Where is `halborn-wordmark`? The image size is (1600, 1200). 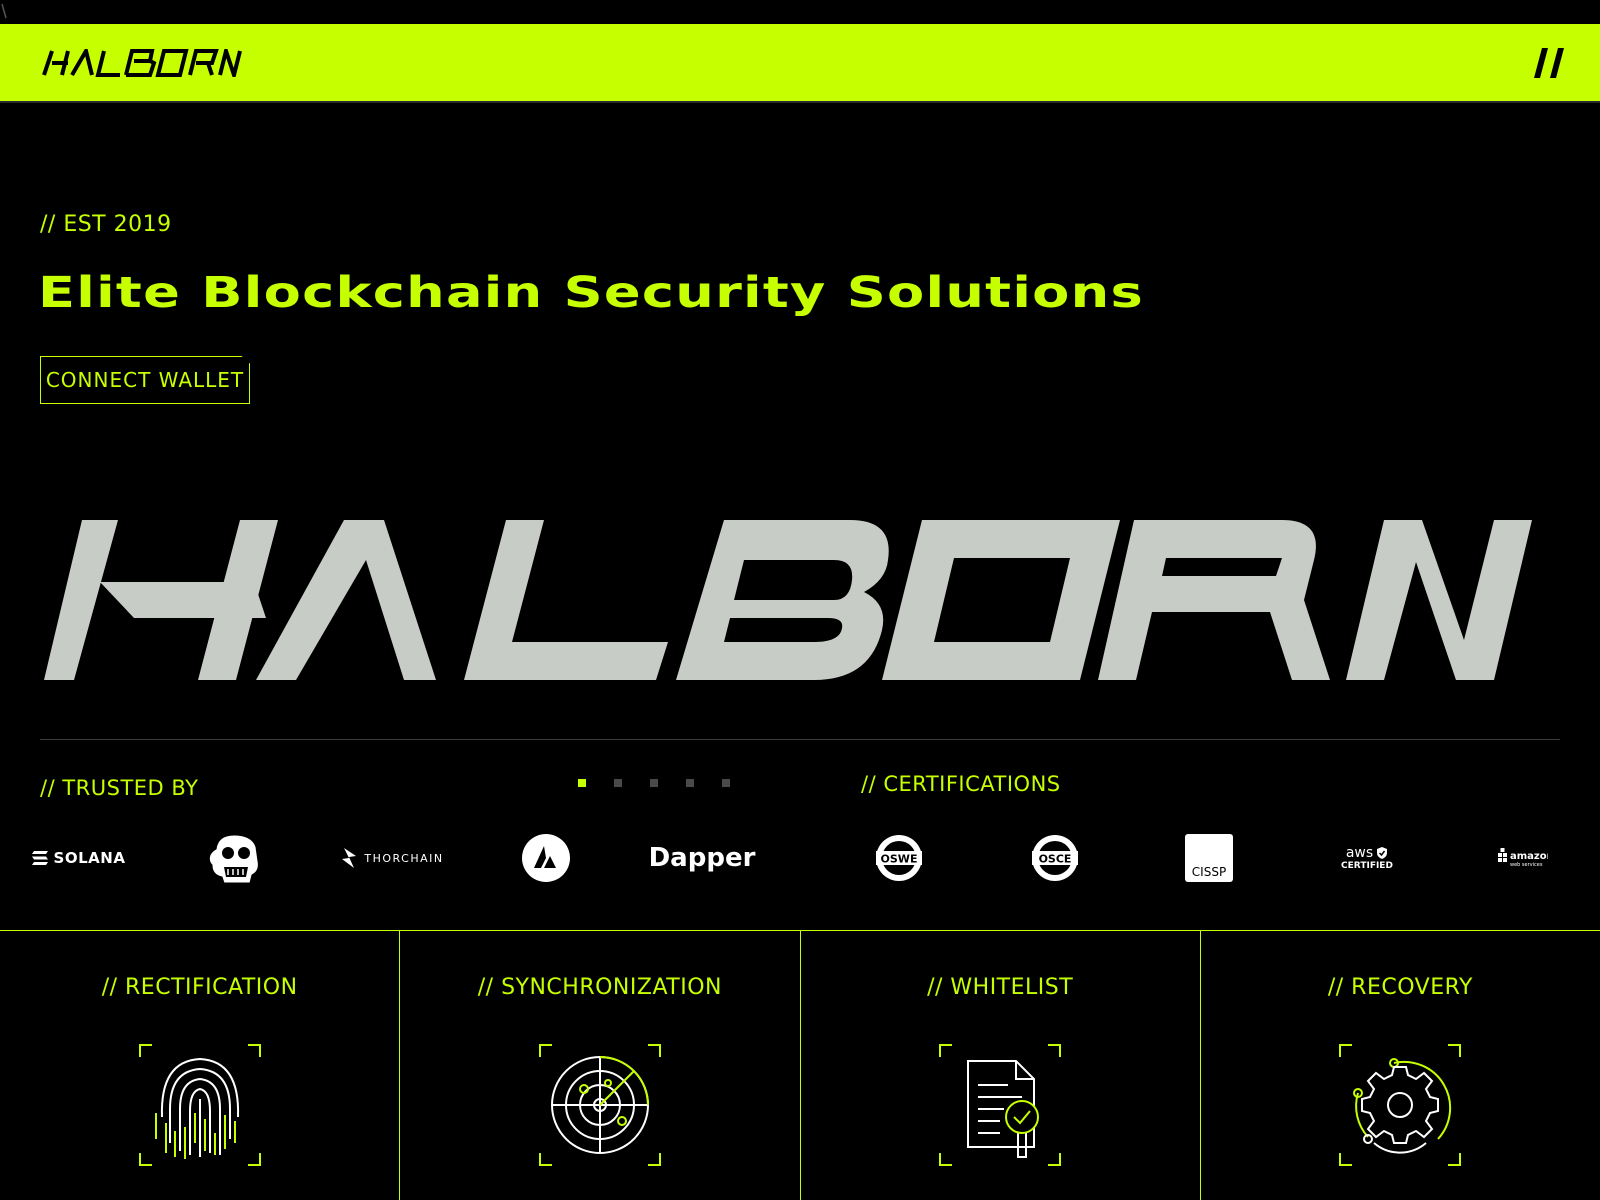
halborn-wordmark is located at coordinates (788, 600).